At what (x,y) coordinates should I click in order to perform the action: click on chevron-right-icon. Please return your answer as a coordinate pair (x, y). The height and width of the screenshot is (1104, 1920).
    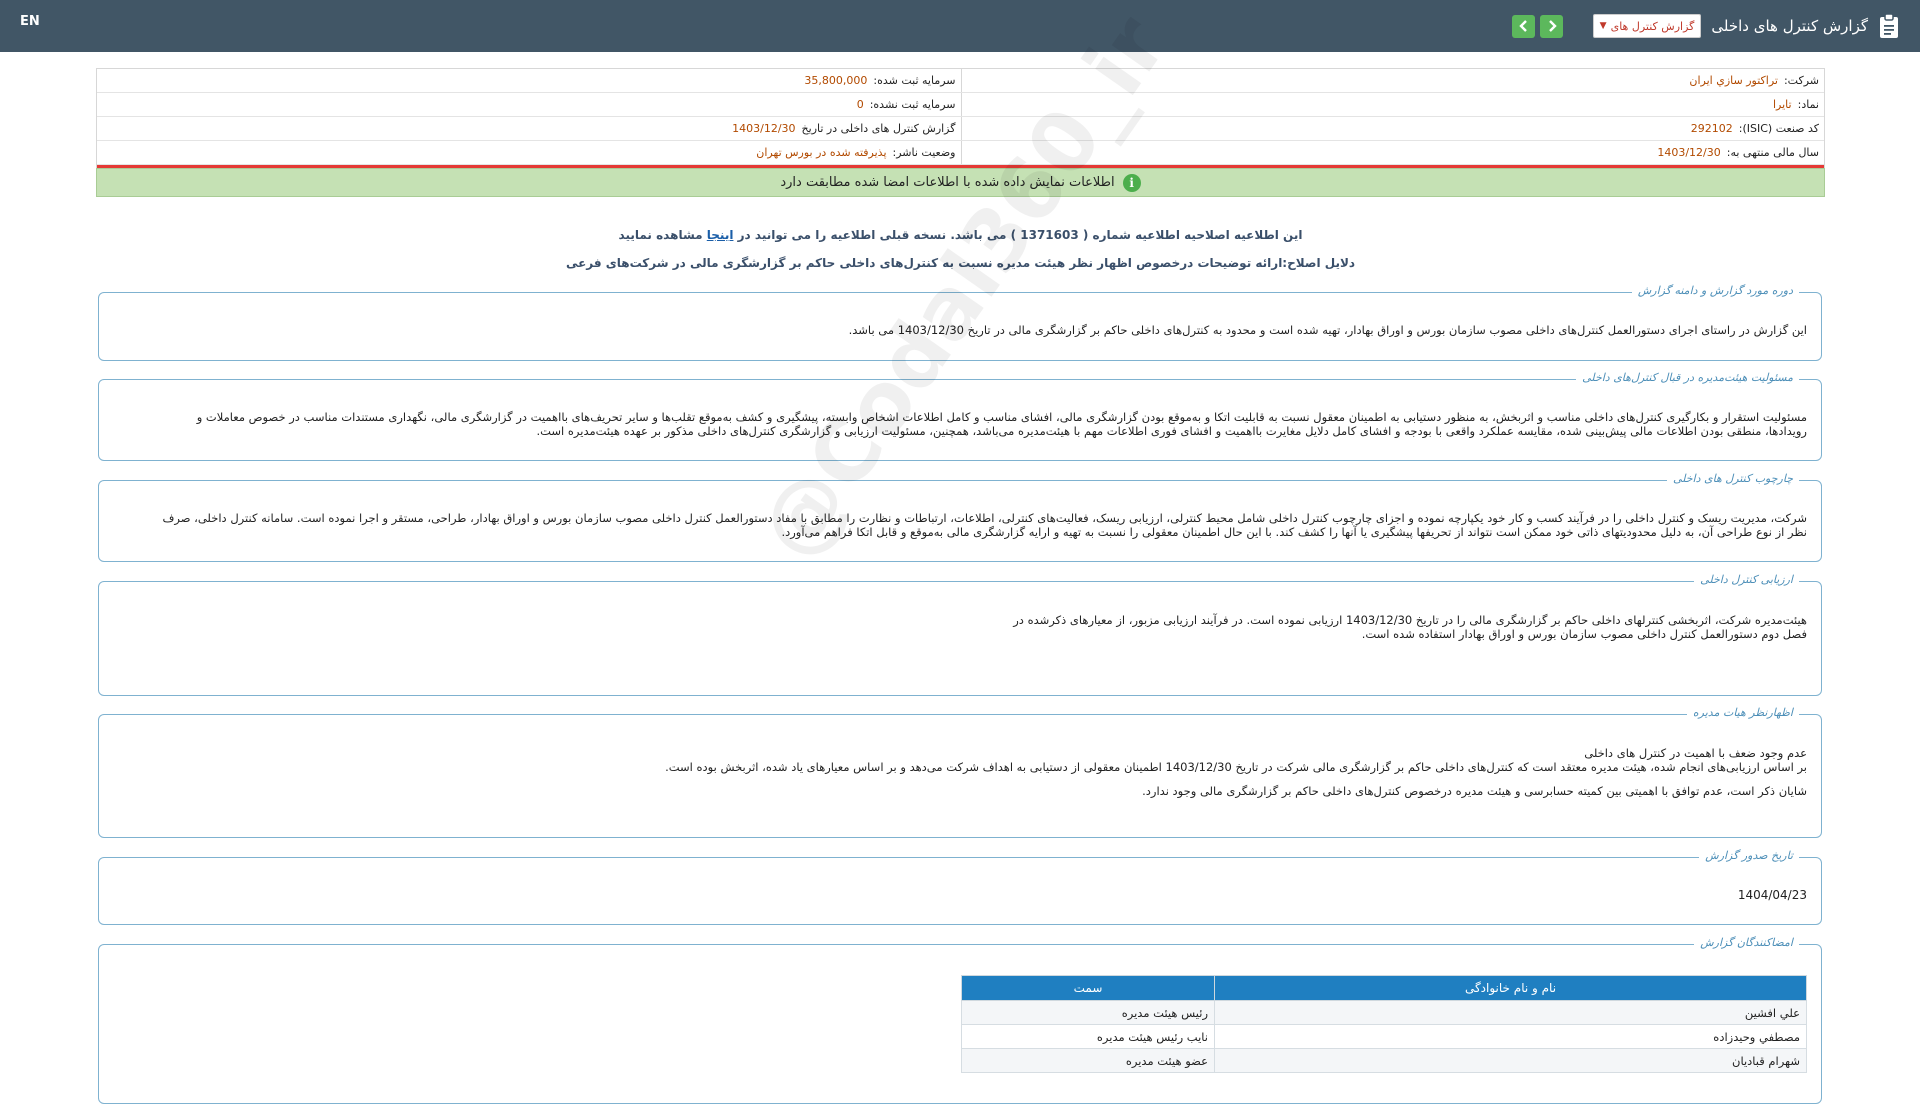
    Looking at the image, I should click on (1553, 26).